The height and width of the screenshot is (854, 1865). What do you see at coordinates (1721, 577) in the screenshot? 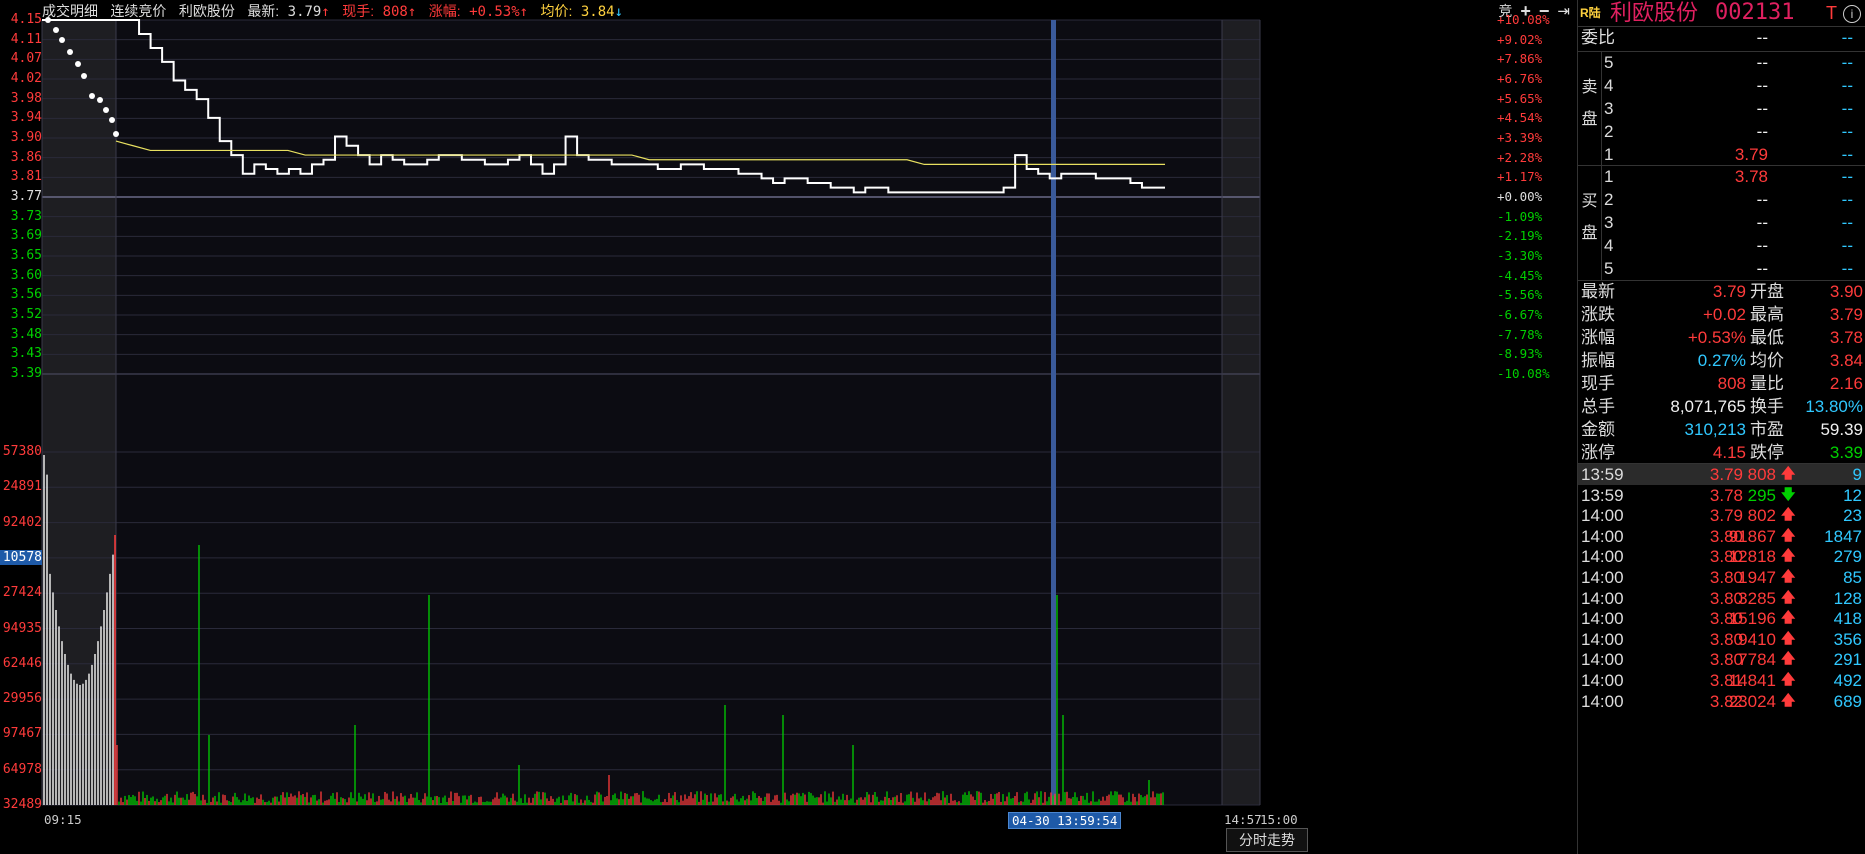
I see `trade-row: 14:00 3.80 1947 🡅 85` at bounding box center [1721, 577].